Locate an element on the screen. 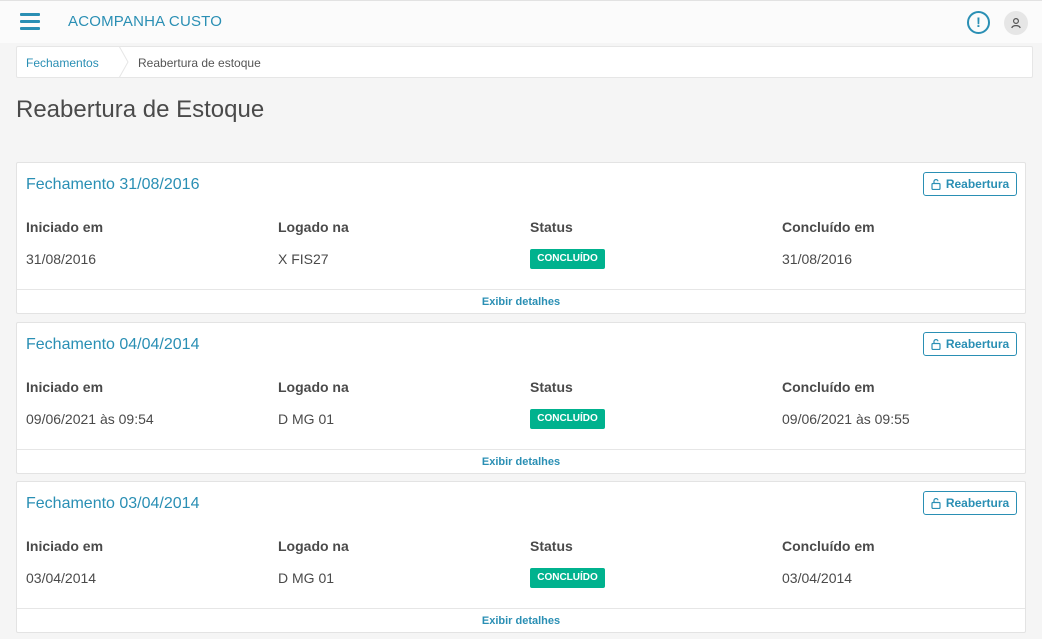  breadcrumb-separator-icon is located at coordinates (123, 62).